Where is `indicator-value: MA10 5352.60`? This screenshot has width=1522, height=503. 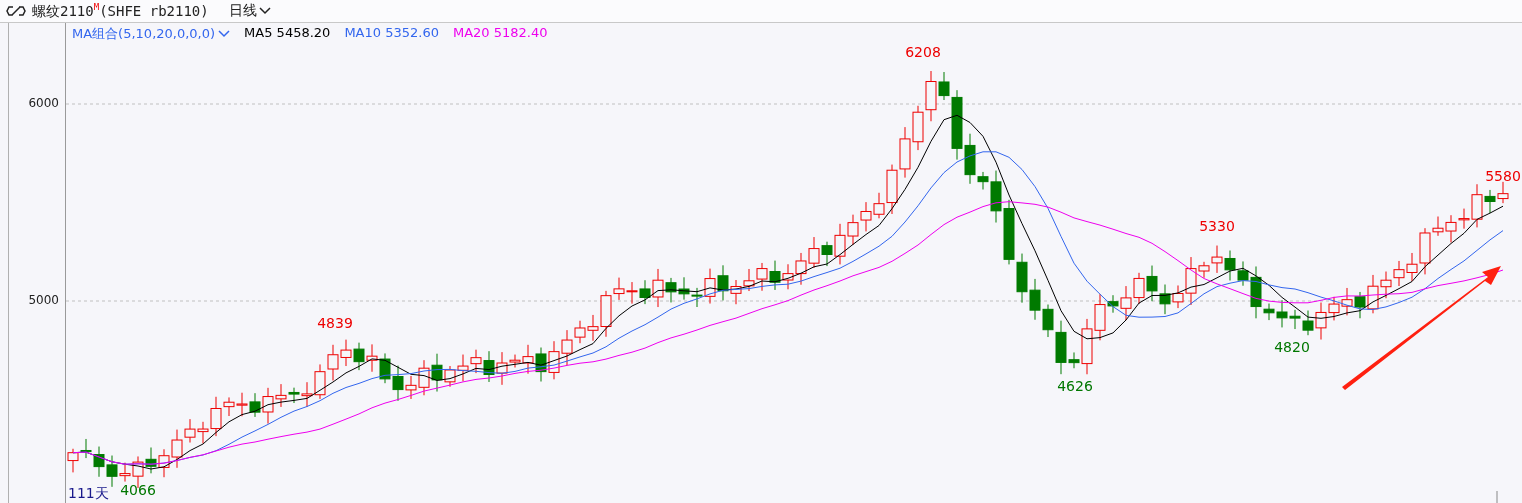 indicator-value: MA10 5352.60 is located at coordinates (391, 33).